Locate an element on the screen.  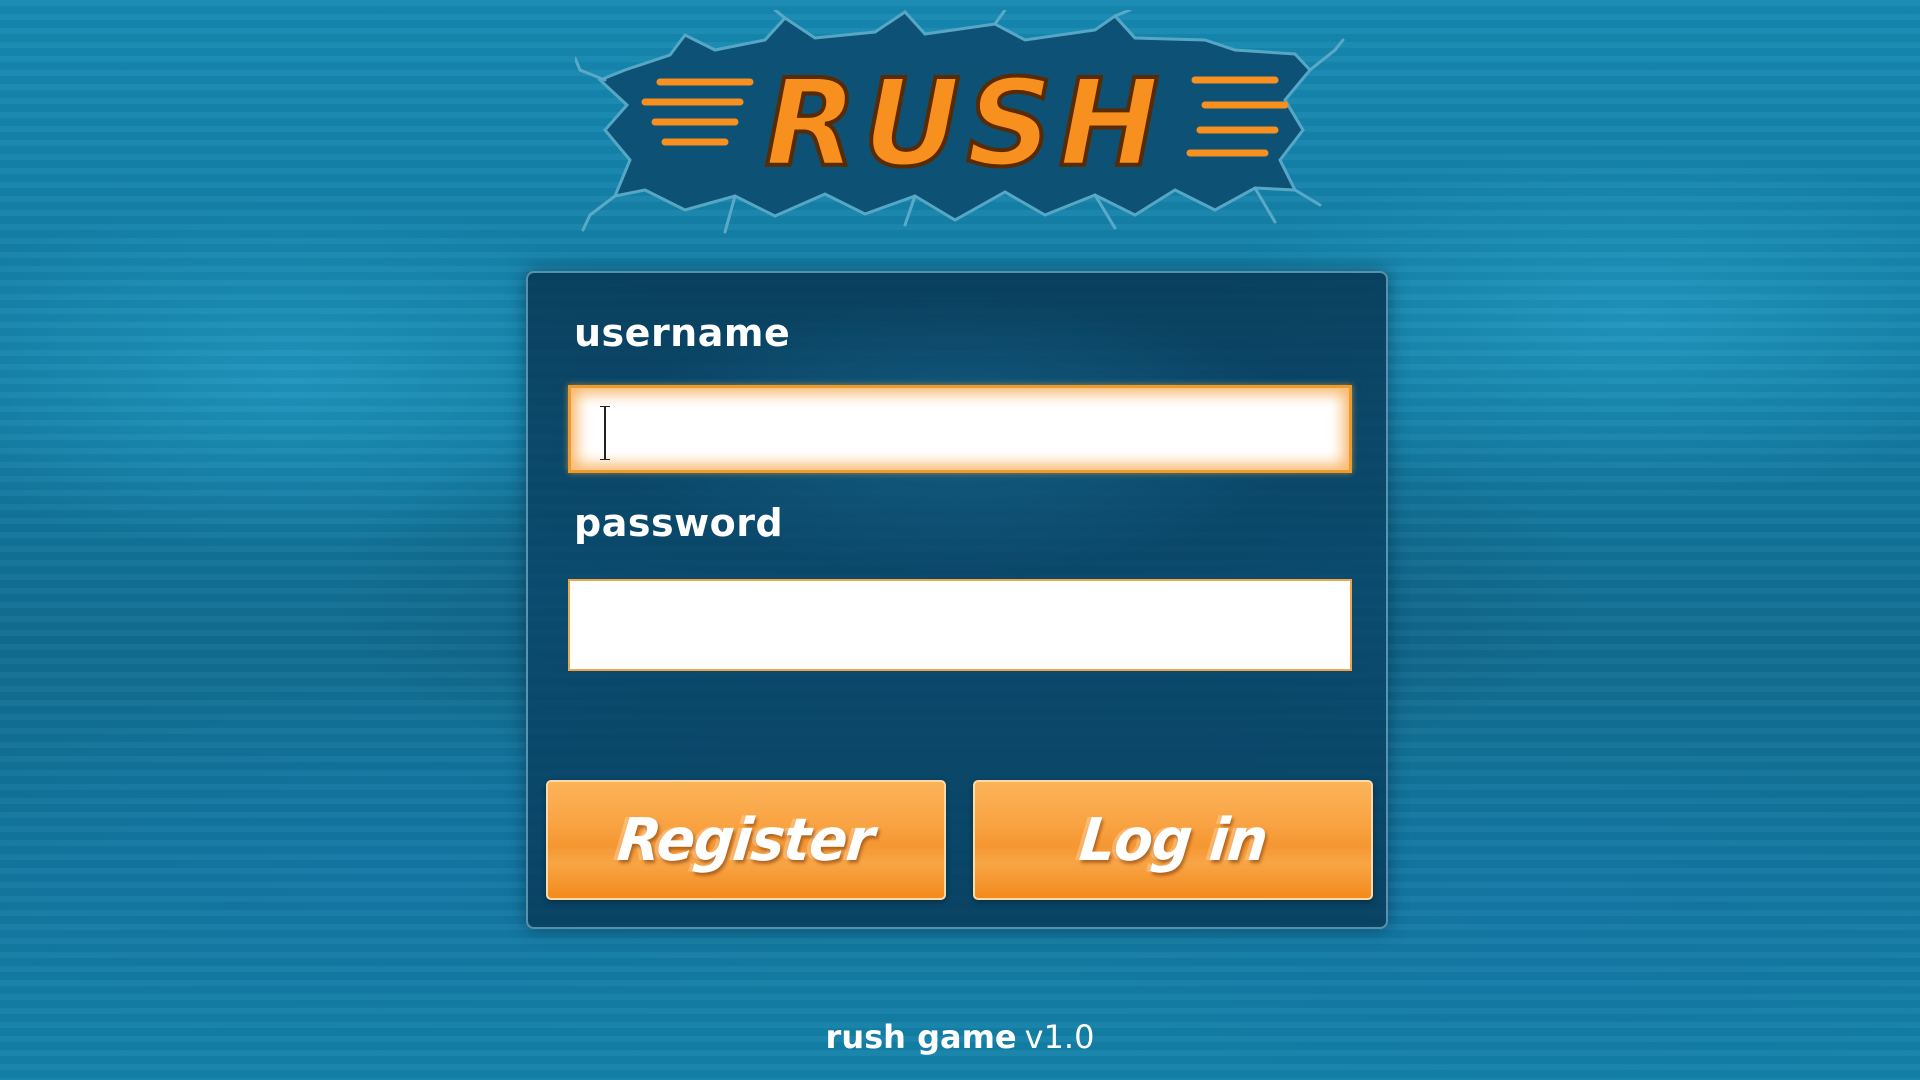
username-label: username is located at coordinates (682, 333).